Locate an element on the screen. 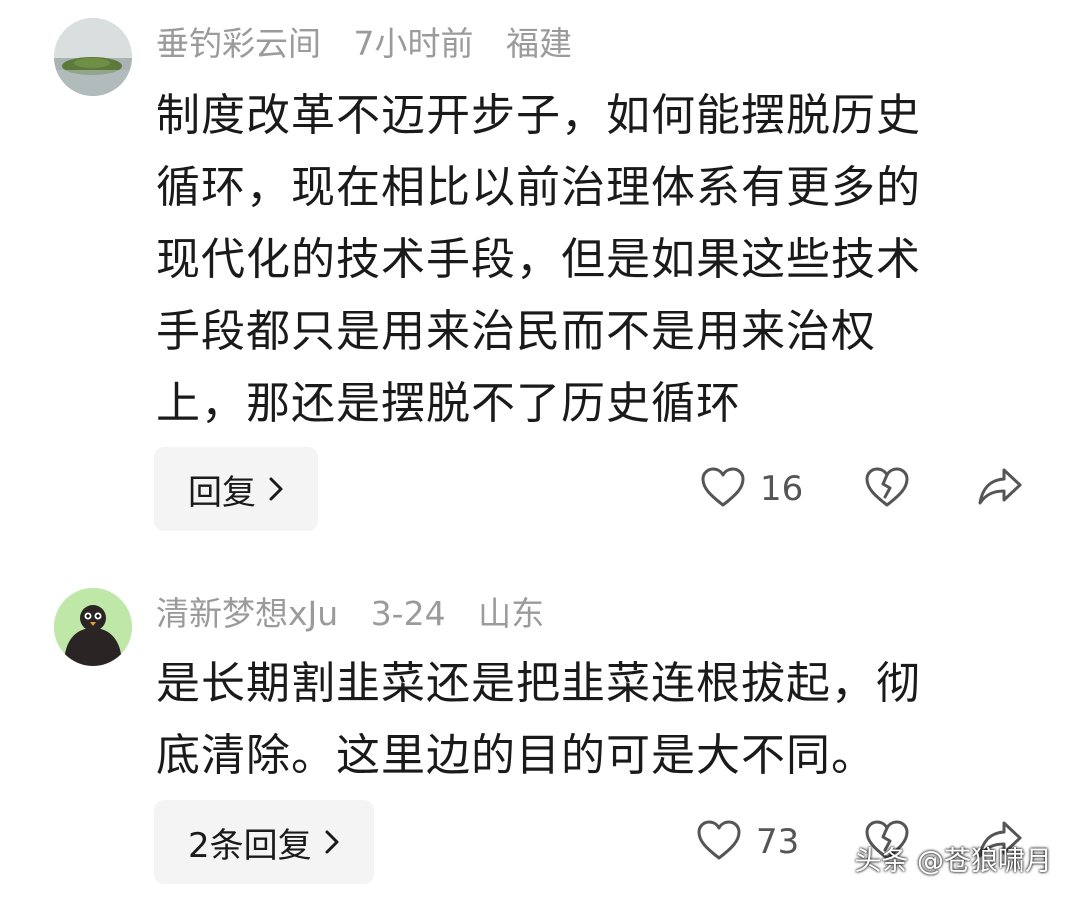 This screenshot has height=900, width=1080. like-button: 16 is located at coordinates (751, 489).